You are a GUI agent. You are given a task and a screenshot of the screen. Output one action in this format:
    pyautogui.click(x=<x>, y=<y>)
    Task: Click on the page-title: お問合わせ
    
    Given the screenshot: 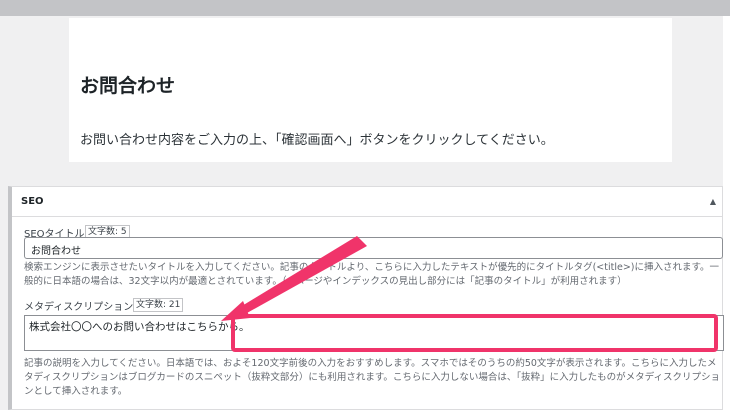 What is the action you would take?
    pyautogui.click(x=128, y=86)
    